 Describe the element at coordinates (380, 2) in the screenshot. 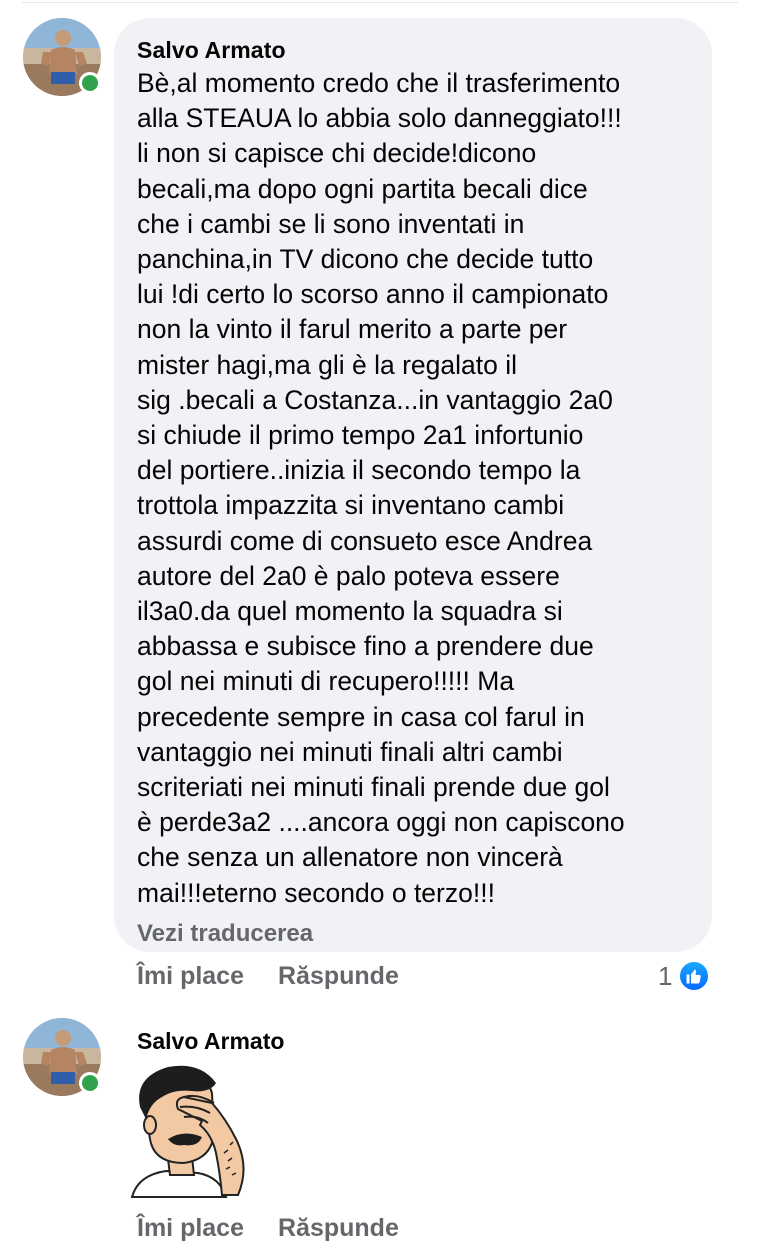

I see `top-divider` at that location.